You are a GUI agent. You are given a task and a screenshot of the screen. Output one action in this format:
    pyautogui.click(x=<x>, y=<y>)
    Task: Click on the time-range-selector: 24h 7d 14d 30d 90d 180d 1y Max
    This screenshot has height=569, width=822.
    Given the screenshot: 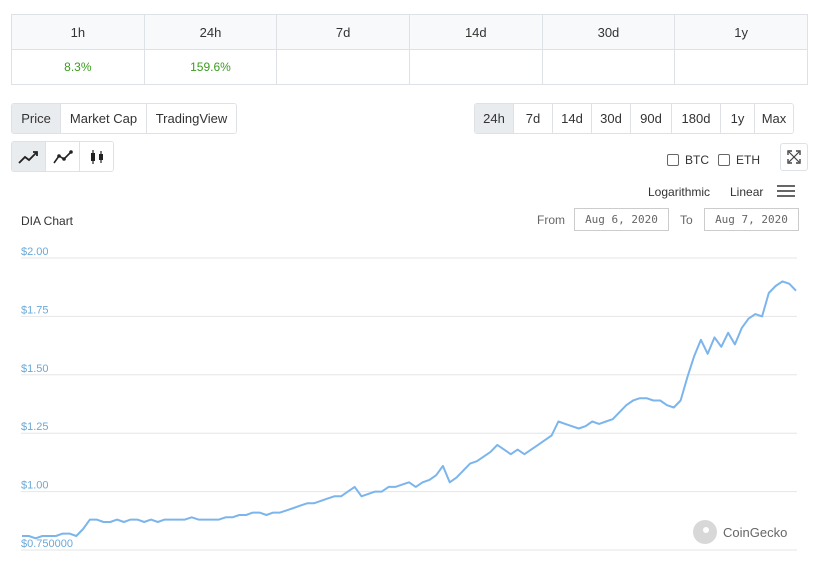 What is the action you would take?
    pyautogui.click(x=634, y=118)
    